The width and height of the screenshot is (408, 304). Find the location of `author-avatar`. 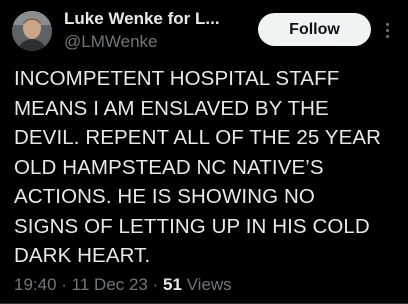

author-avatar is located at coordinates (32, 31).